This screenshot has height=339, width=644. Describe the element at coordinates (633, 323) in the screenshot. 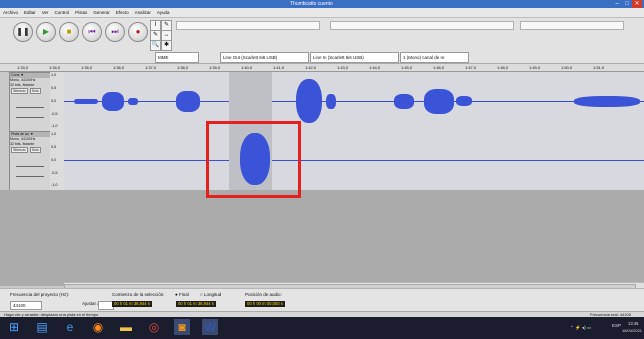

I see `clock-time: 13:45` at that location.